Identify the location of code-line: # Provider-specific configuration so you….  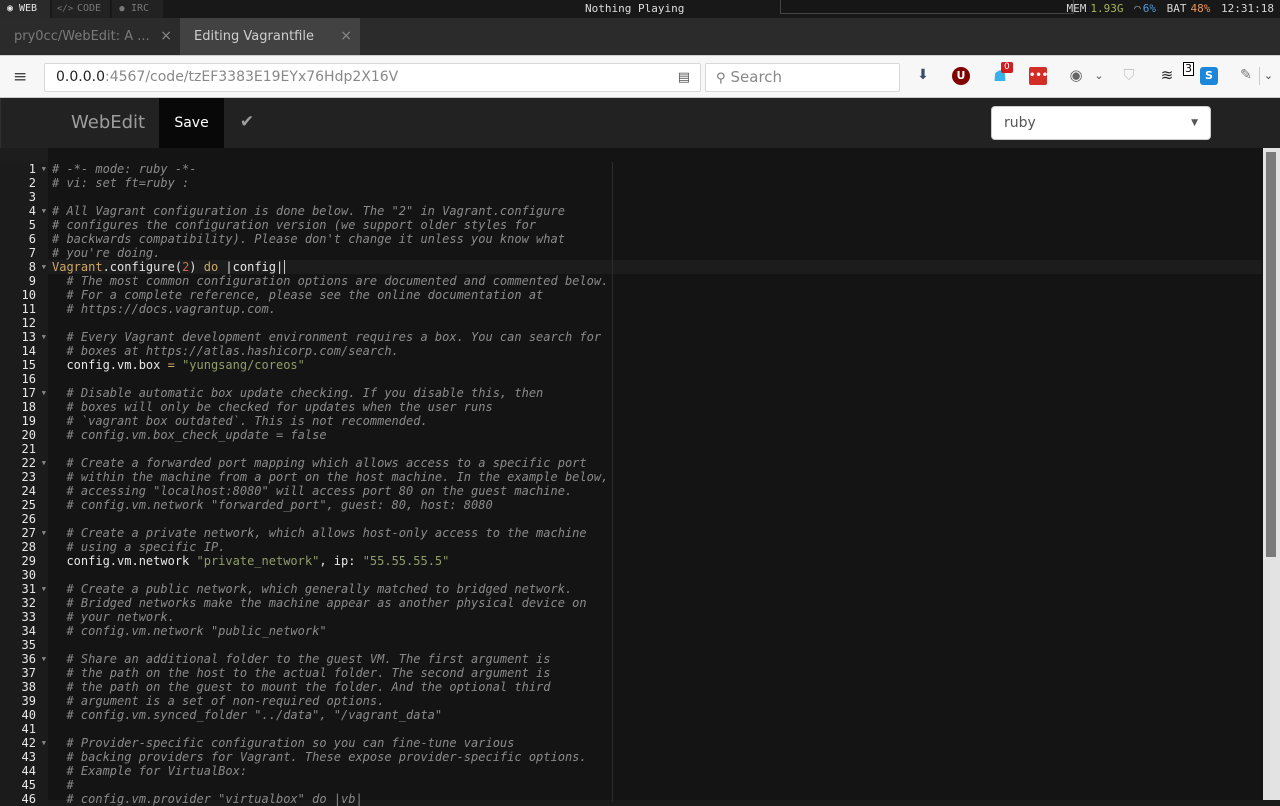
(657, 743).